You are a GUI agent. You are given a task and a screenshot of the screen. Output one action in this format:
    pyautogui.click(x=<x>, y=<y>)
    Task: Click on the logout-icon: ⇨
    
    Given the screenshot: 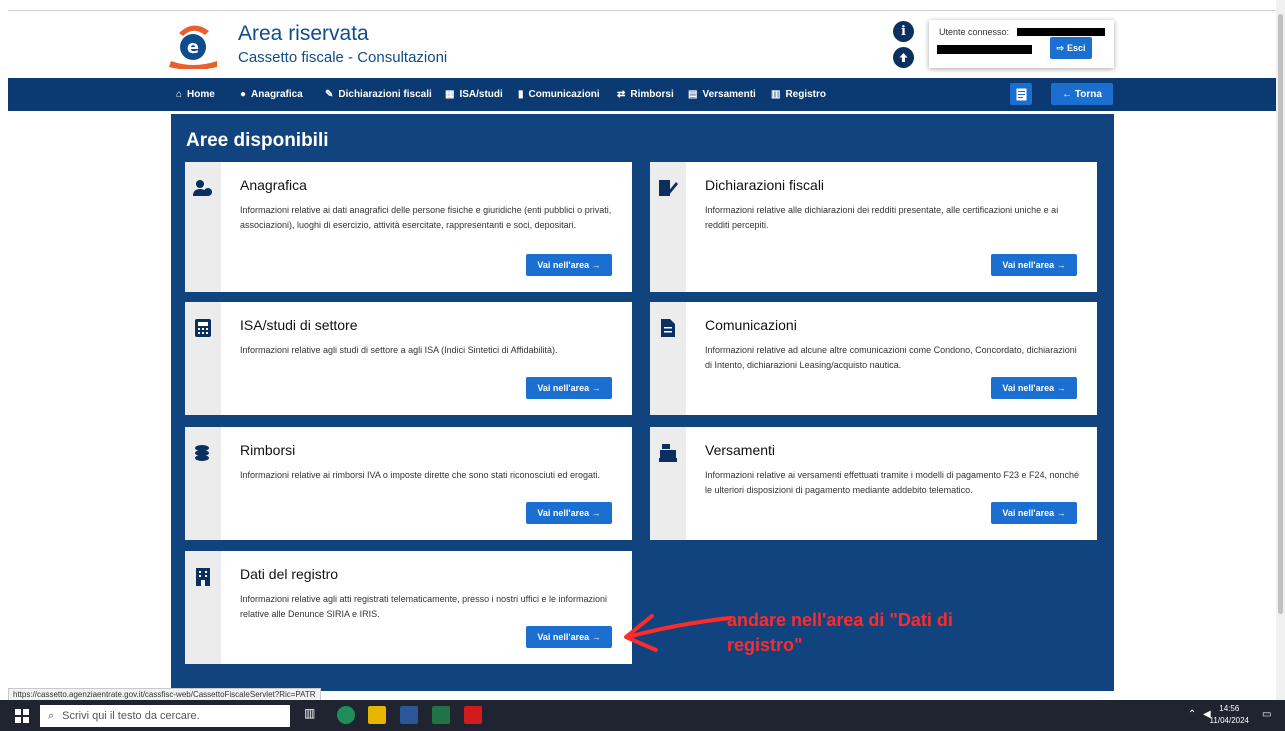 What is the action you would take?
    pyautogui.click(x=1060, y=47)
    